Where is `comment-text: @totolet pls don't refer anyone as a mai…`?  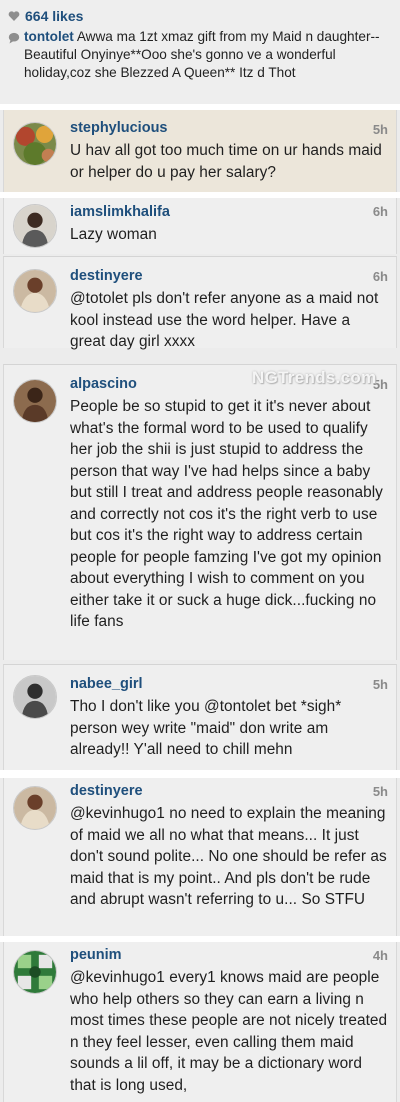 comment-text: @totolet pls don't refer anyone as a mai… is located at coordinates (224, 320).